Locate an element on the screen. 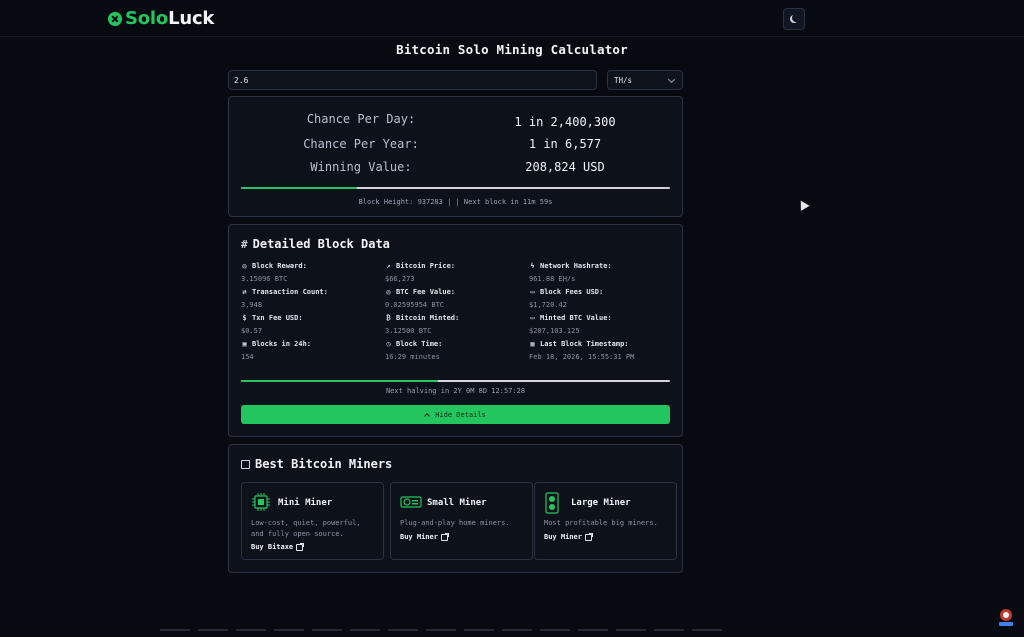  trending-up-icon: ↗ is located at coordinates (388, 265).